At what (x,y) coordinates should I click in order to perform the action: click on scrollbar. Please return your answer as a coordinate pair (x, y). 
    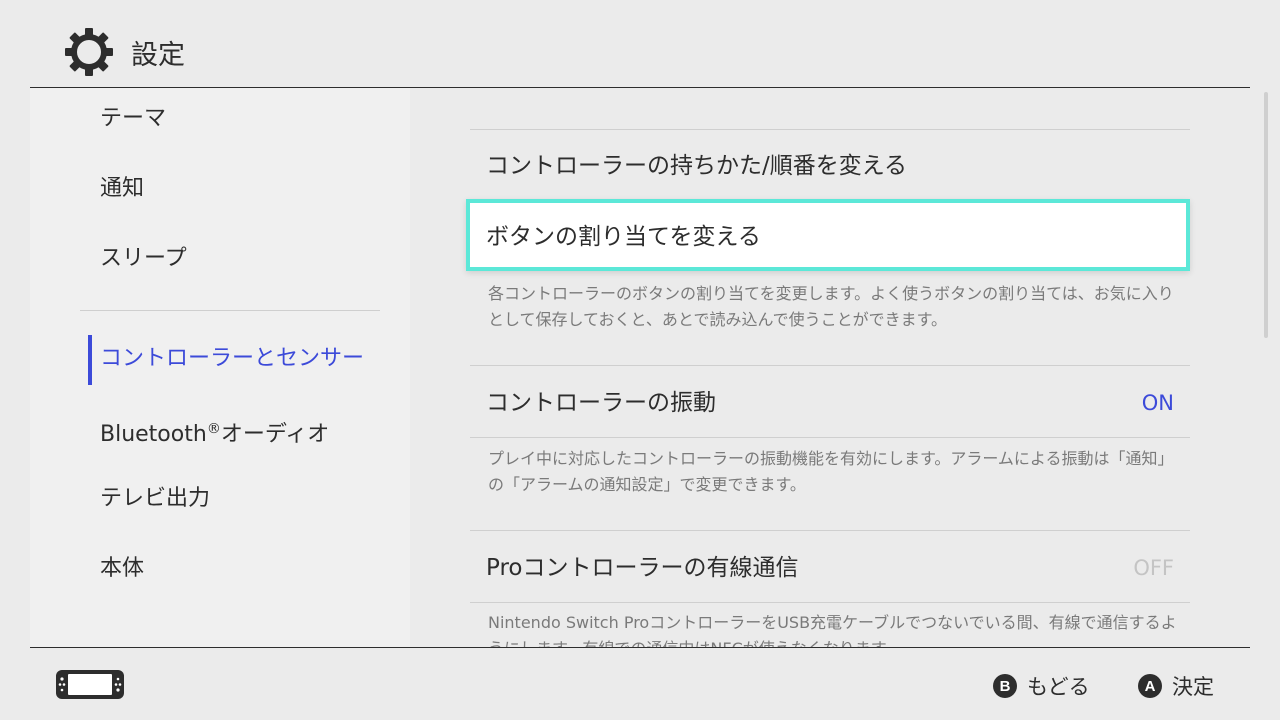
    Looking at the image, I should click on (1266, 215).